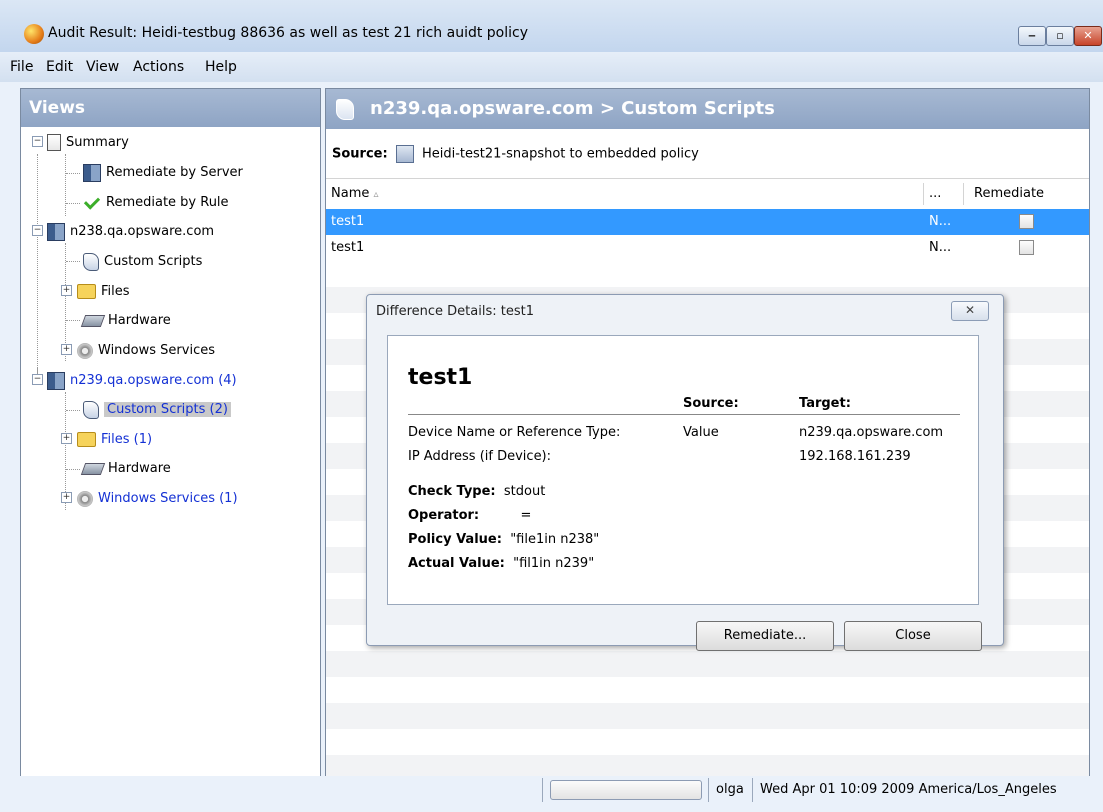 Image resolution: width=1103 pixels, height=812 pixels. I want to click on compare-source: Value, so click(701, 432).